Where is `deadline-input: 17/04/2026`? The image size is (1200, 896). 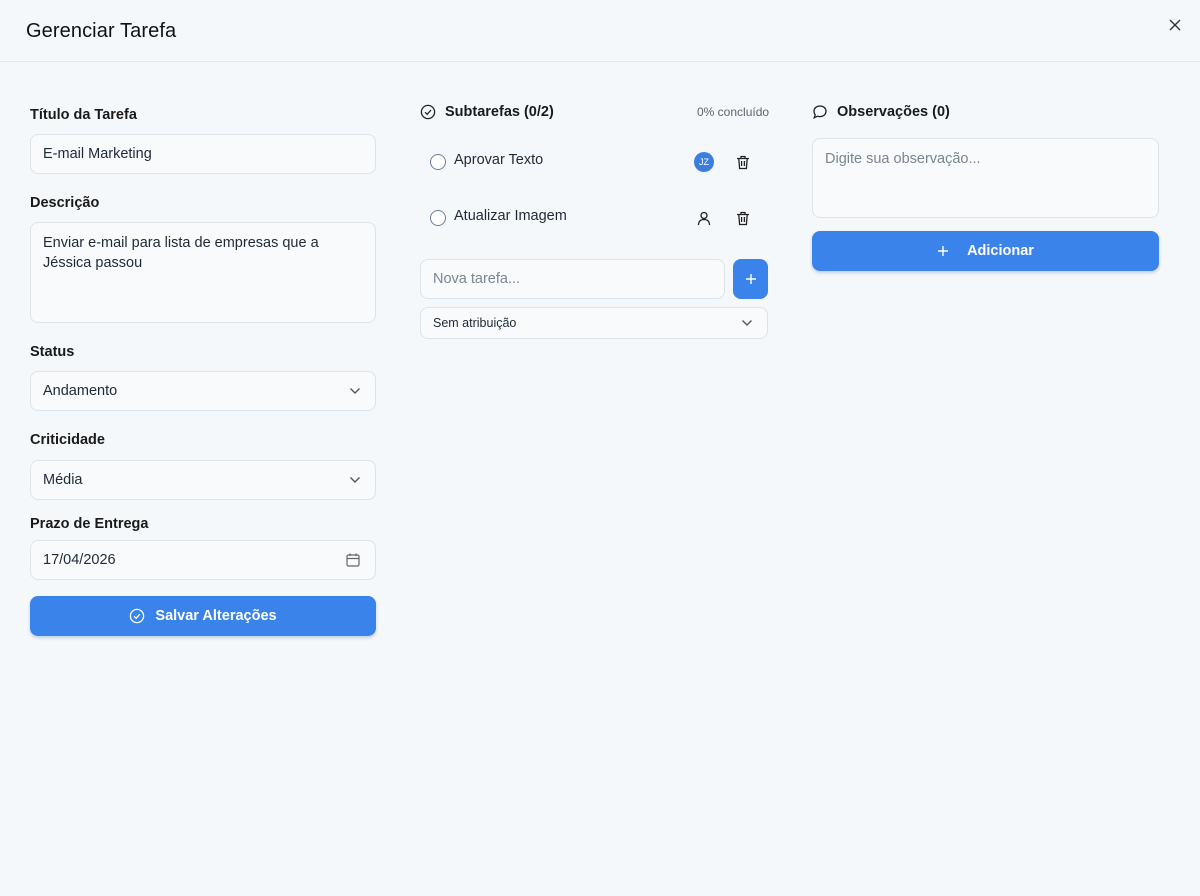
deadline-input: 17/04/2026 is located at coordinates (203, 560).